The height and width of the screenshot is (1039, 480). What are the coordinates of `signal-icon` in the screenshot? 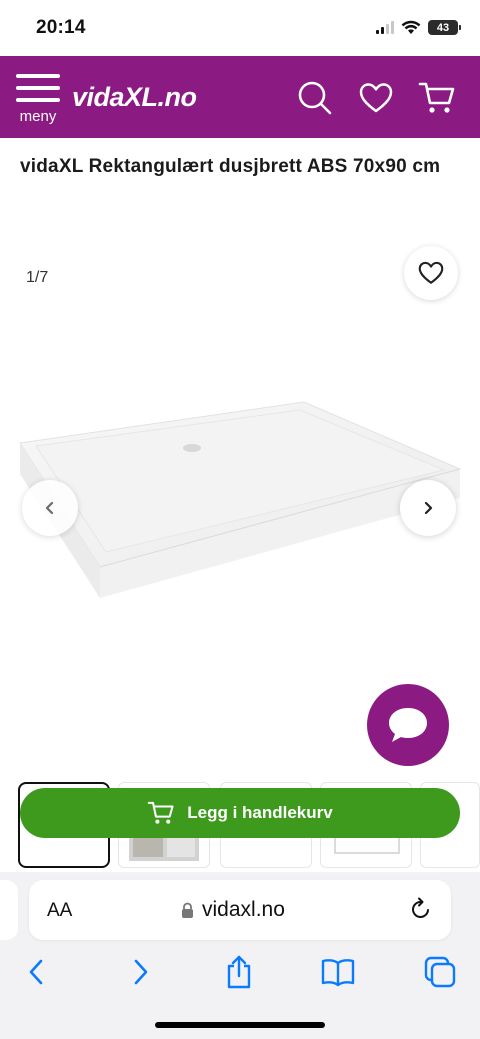 It's located at (385, 27).